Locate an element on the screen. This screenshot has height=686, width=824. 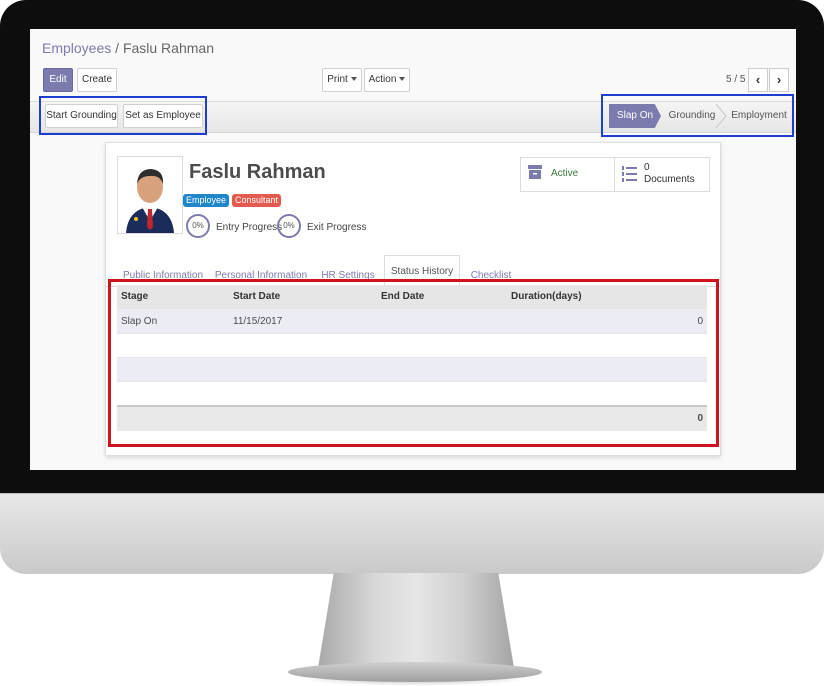
highlight-stage-bar is located at coordinates (697, 115).